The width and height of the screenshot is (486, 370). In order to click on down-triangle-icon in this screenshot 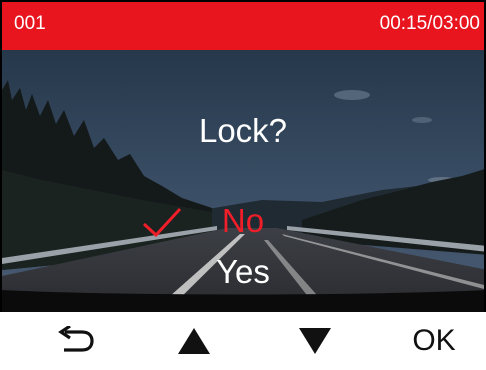, I will do `click(315, 341)`.